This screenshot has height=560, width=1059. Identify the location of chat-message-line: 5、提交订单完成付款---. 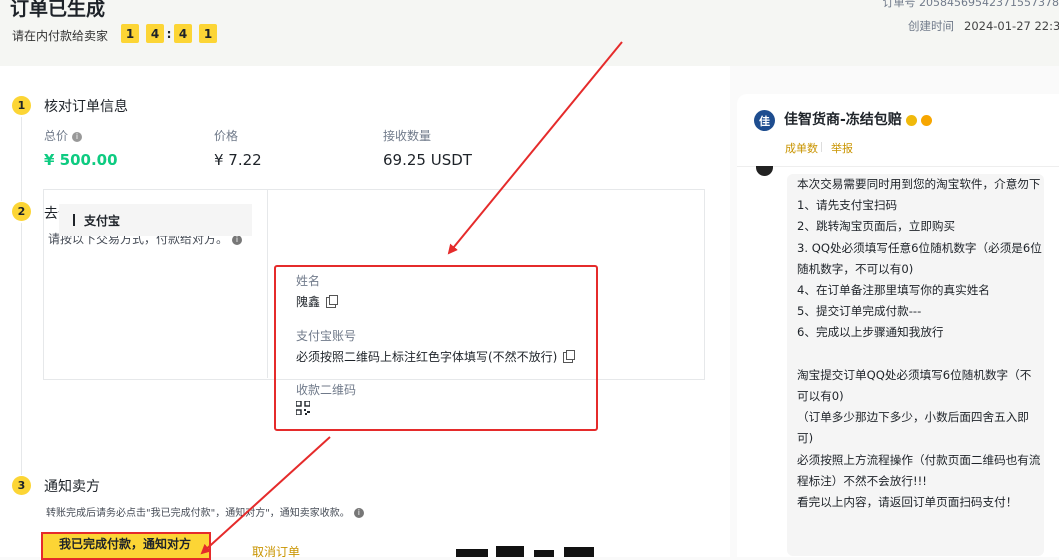
(859, 311).